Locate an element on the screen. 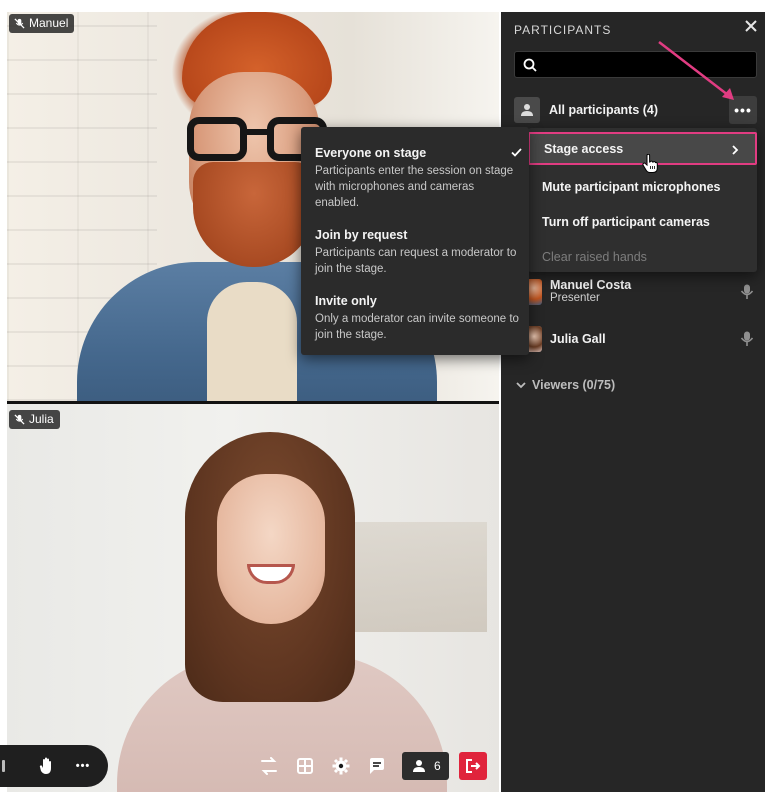 The height and width of the screenshot is (792, 765). manuel-beard is located at coordinates (254, 214).